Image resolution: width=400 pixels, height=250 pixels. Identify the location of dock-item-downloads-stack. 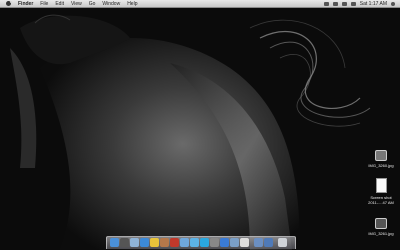
(268, 242).